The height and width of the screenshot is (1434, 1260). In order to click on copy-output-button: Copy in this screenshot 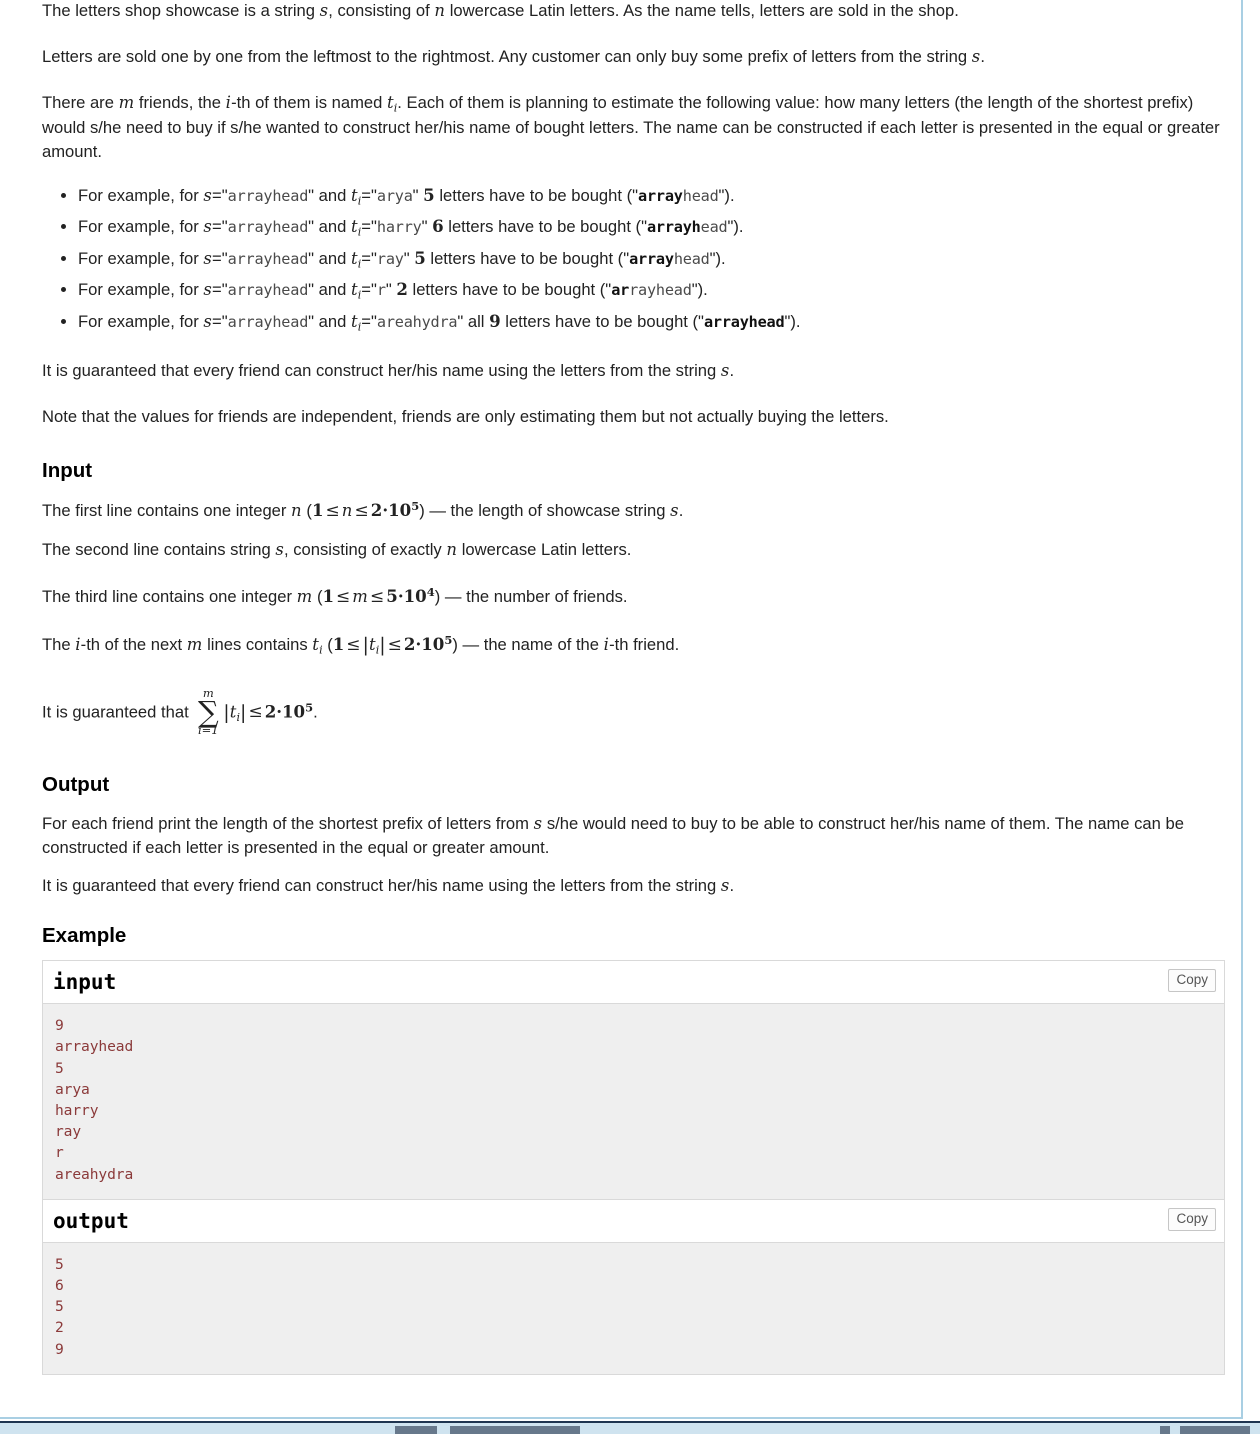, I will do `click(1192, 1219)`.